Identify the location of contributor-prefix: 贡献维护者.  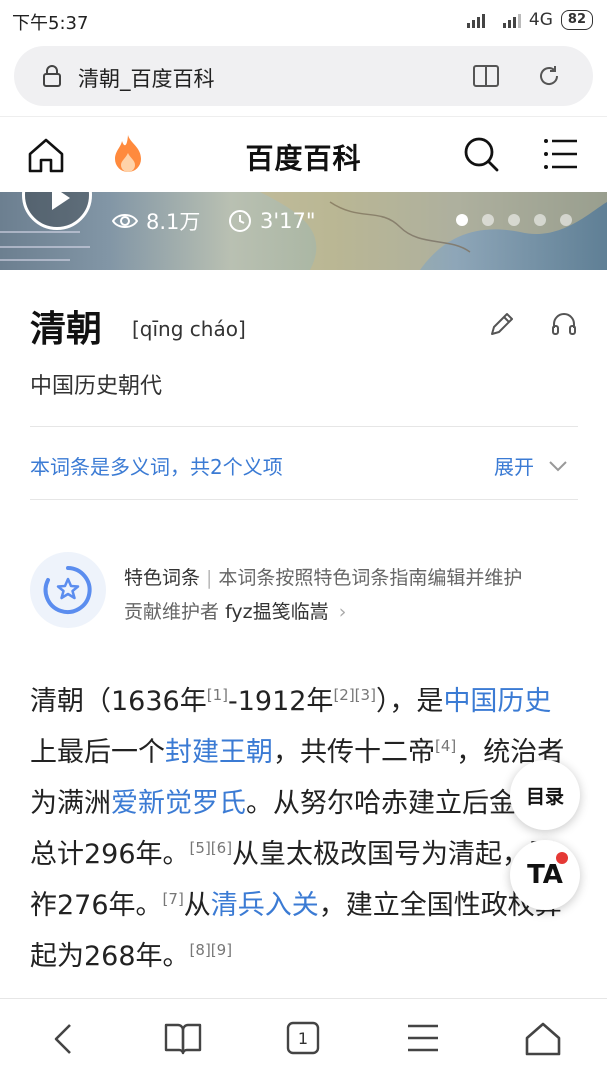
(172, 612).